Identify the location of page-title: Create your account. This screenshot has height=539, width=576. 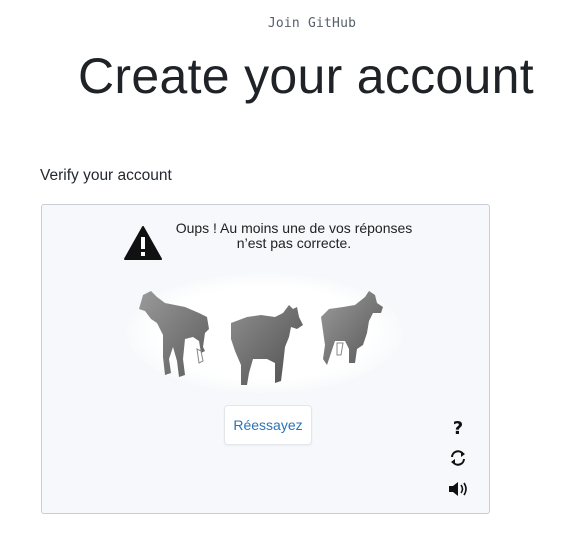
(306, 76).